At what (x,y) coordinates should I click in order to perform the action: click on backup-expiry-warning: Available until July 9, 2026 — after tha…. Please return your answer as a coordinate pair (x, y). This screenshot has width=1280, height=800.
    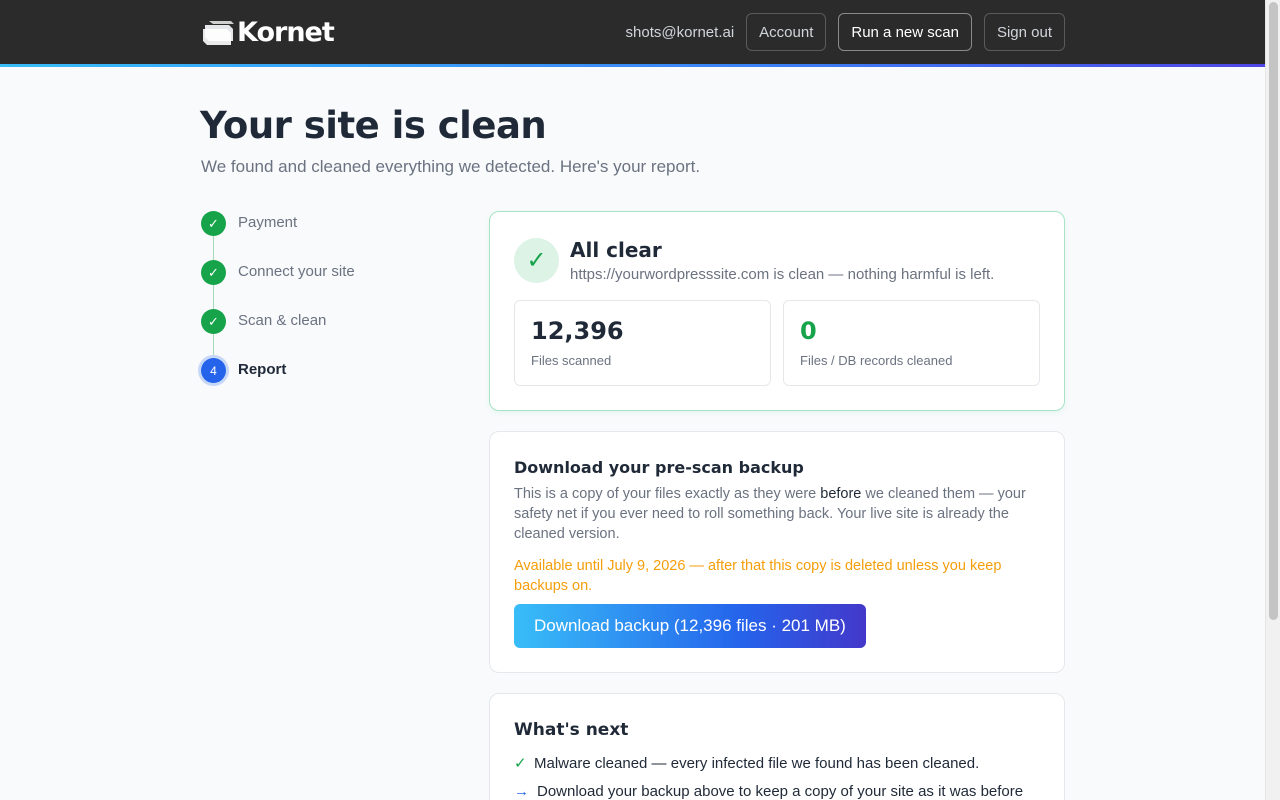
    Looking at the image, I should click on (758, 576).